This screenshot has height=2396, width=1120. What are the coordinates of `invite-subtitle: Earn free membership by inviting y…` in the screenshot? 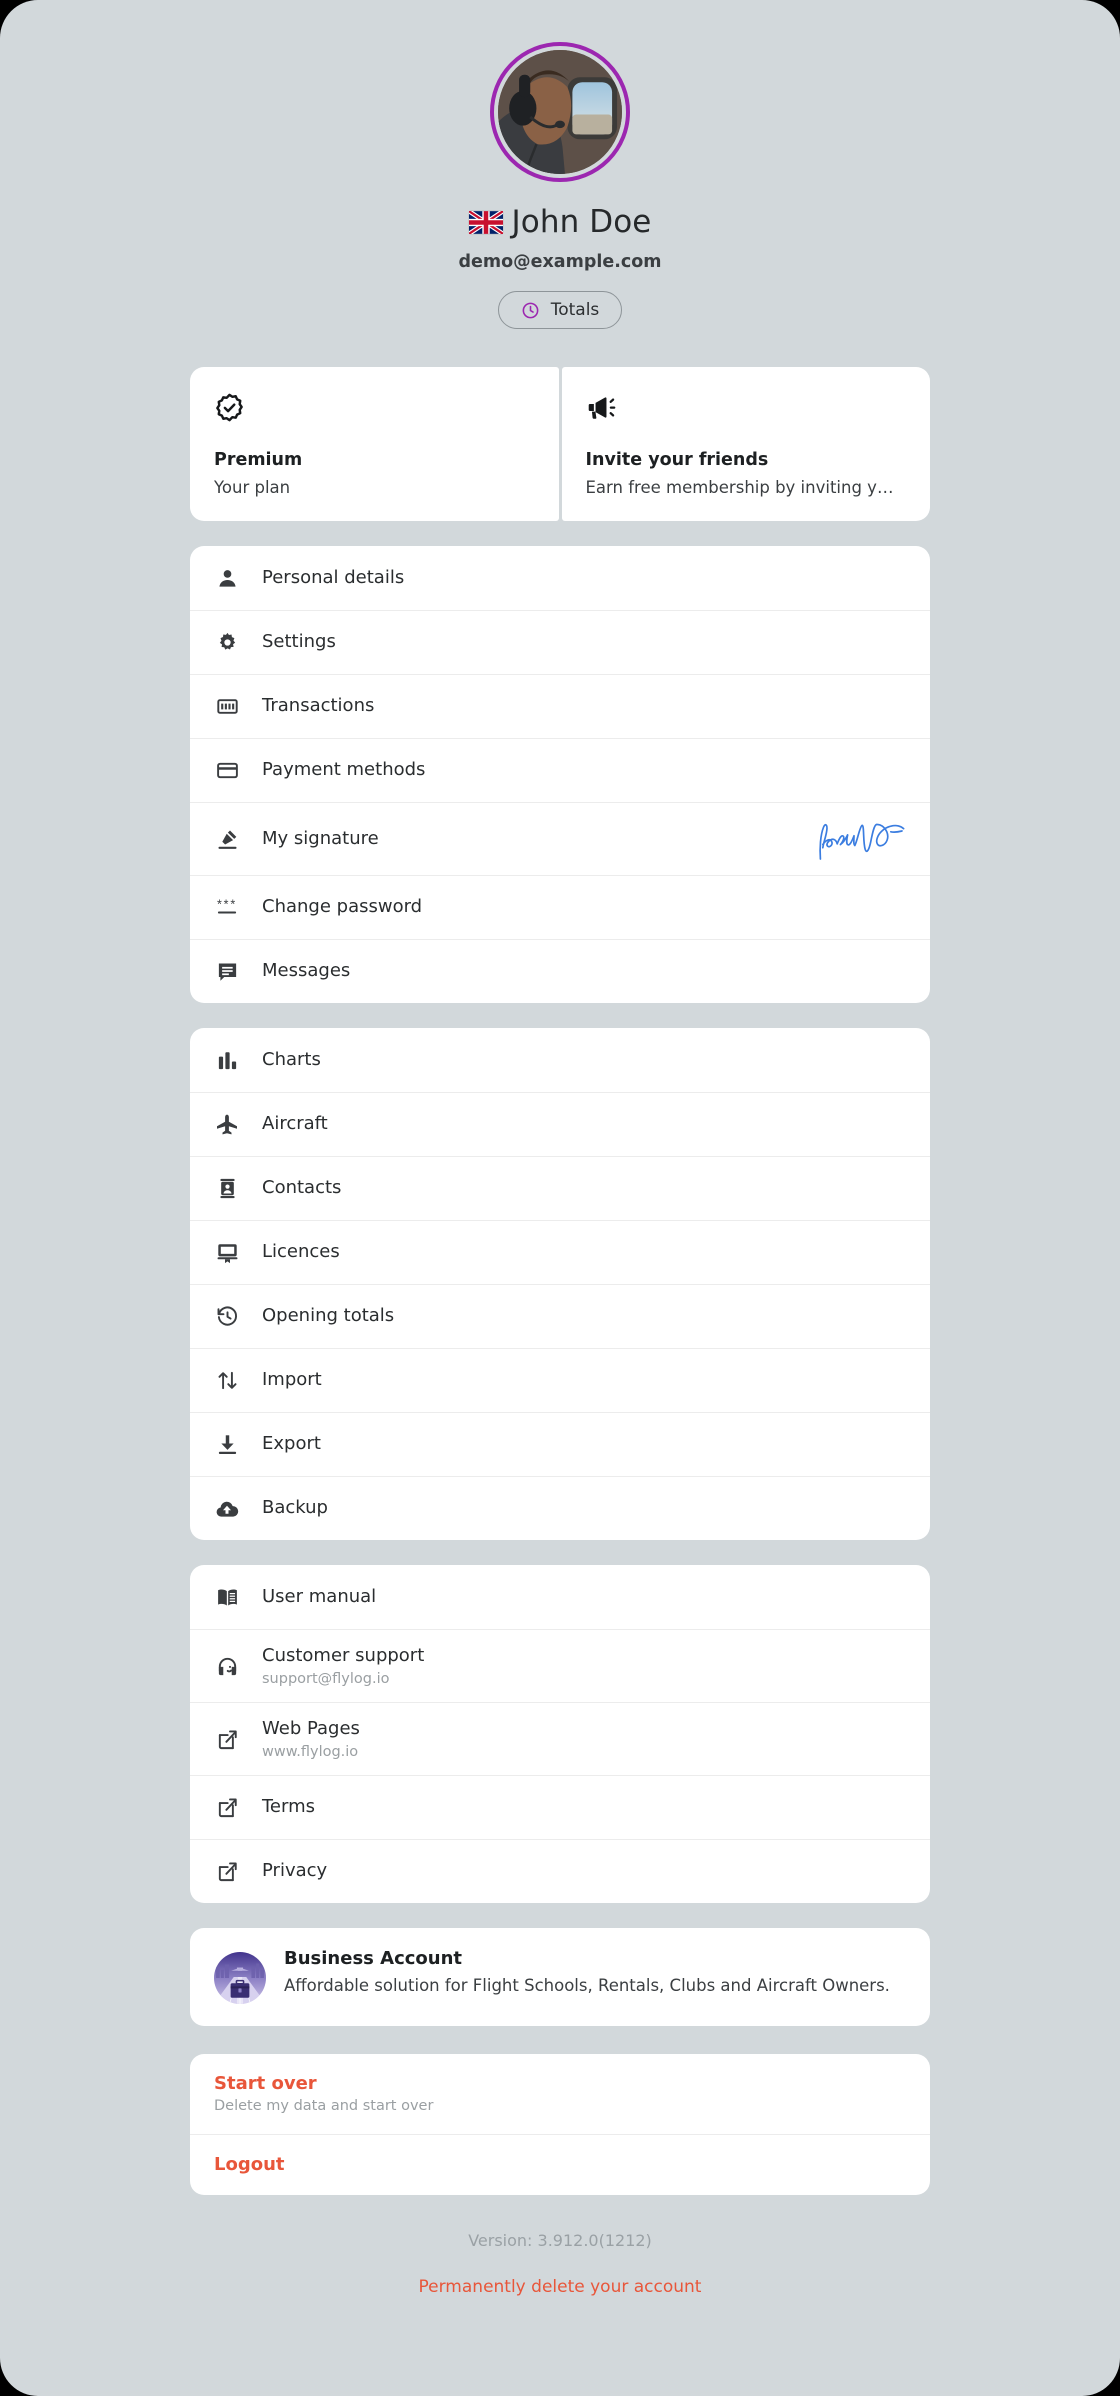 It's located at (739, 487).